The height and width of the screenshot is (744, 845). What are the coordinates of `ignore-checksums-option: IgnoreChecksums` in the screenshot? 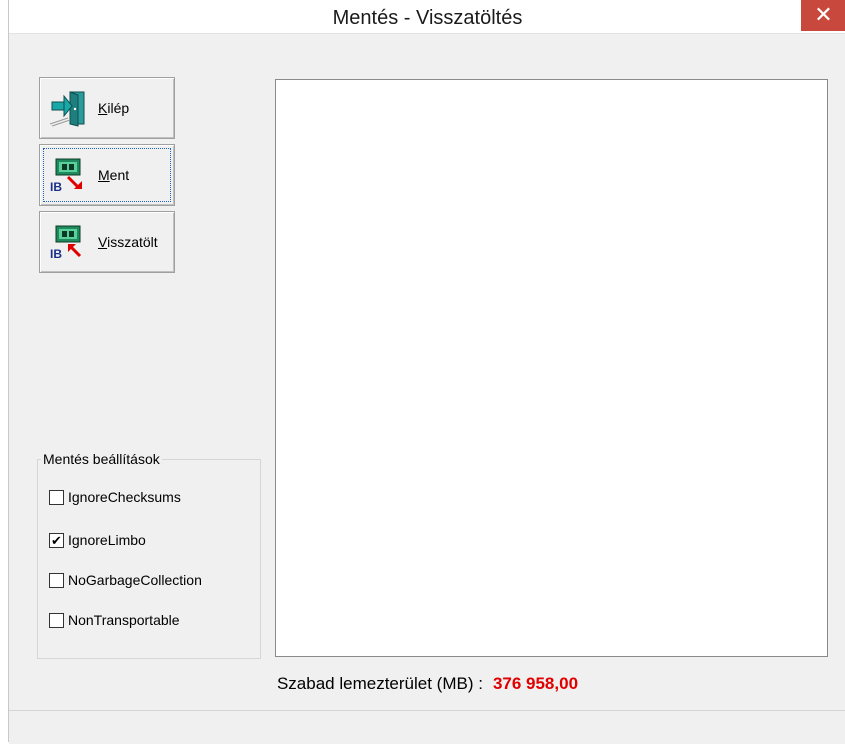 It's located at (115, 497).